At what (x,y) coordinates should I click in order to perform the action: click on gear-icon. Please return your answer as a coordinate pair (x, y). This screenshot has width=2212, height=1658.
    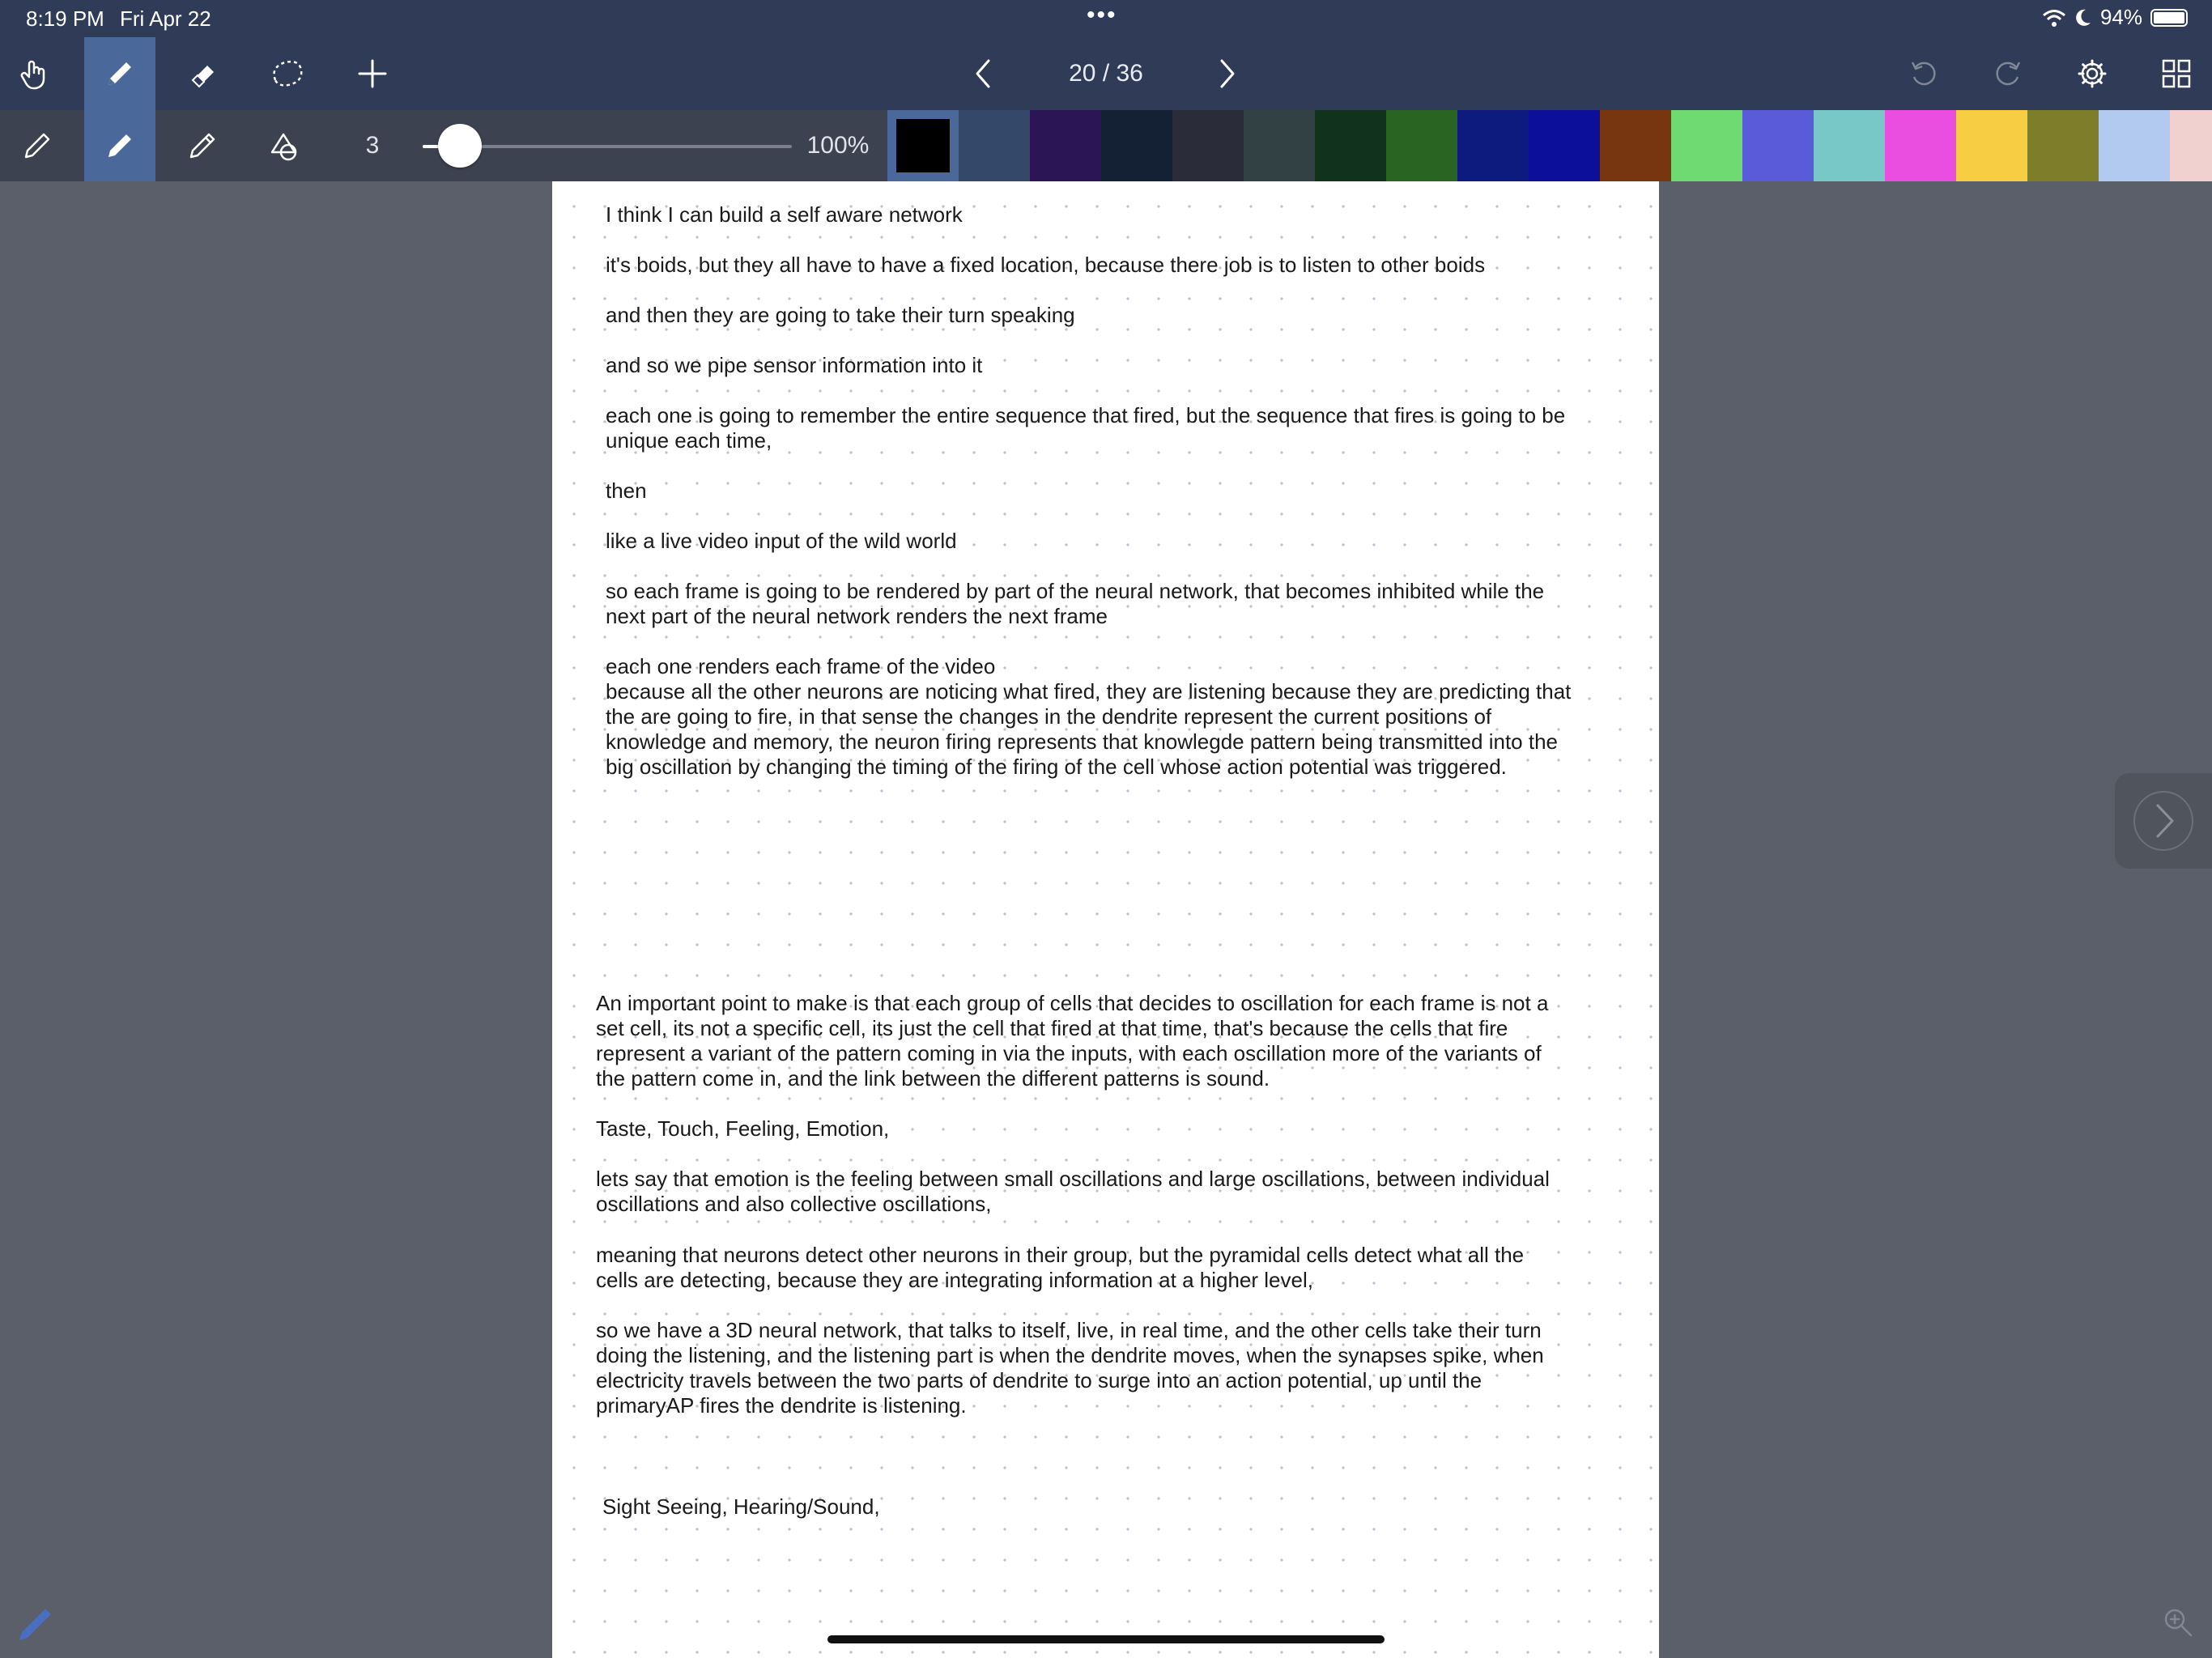
    Looking at the image, I should click on (2093, 73).